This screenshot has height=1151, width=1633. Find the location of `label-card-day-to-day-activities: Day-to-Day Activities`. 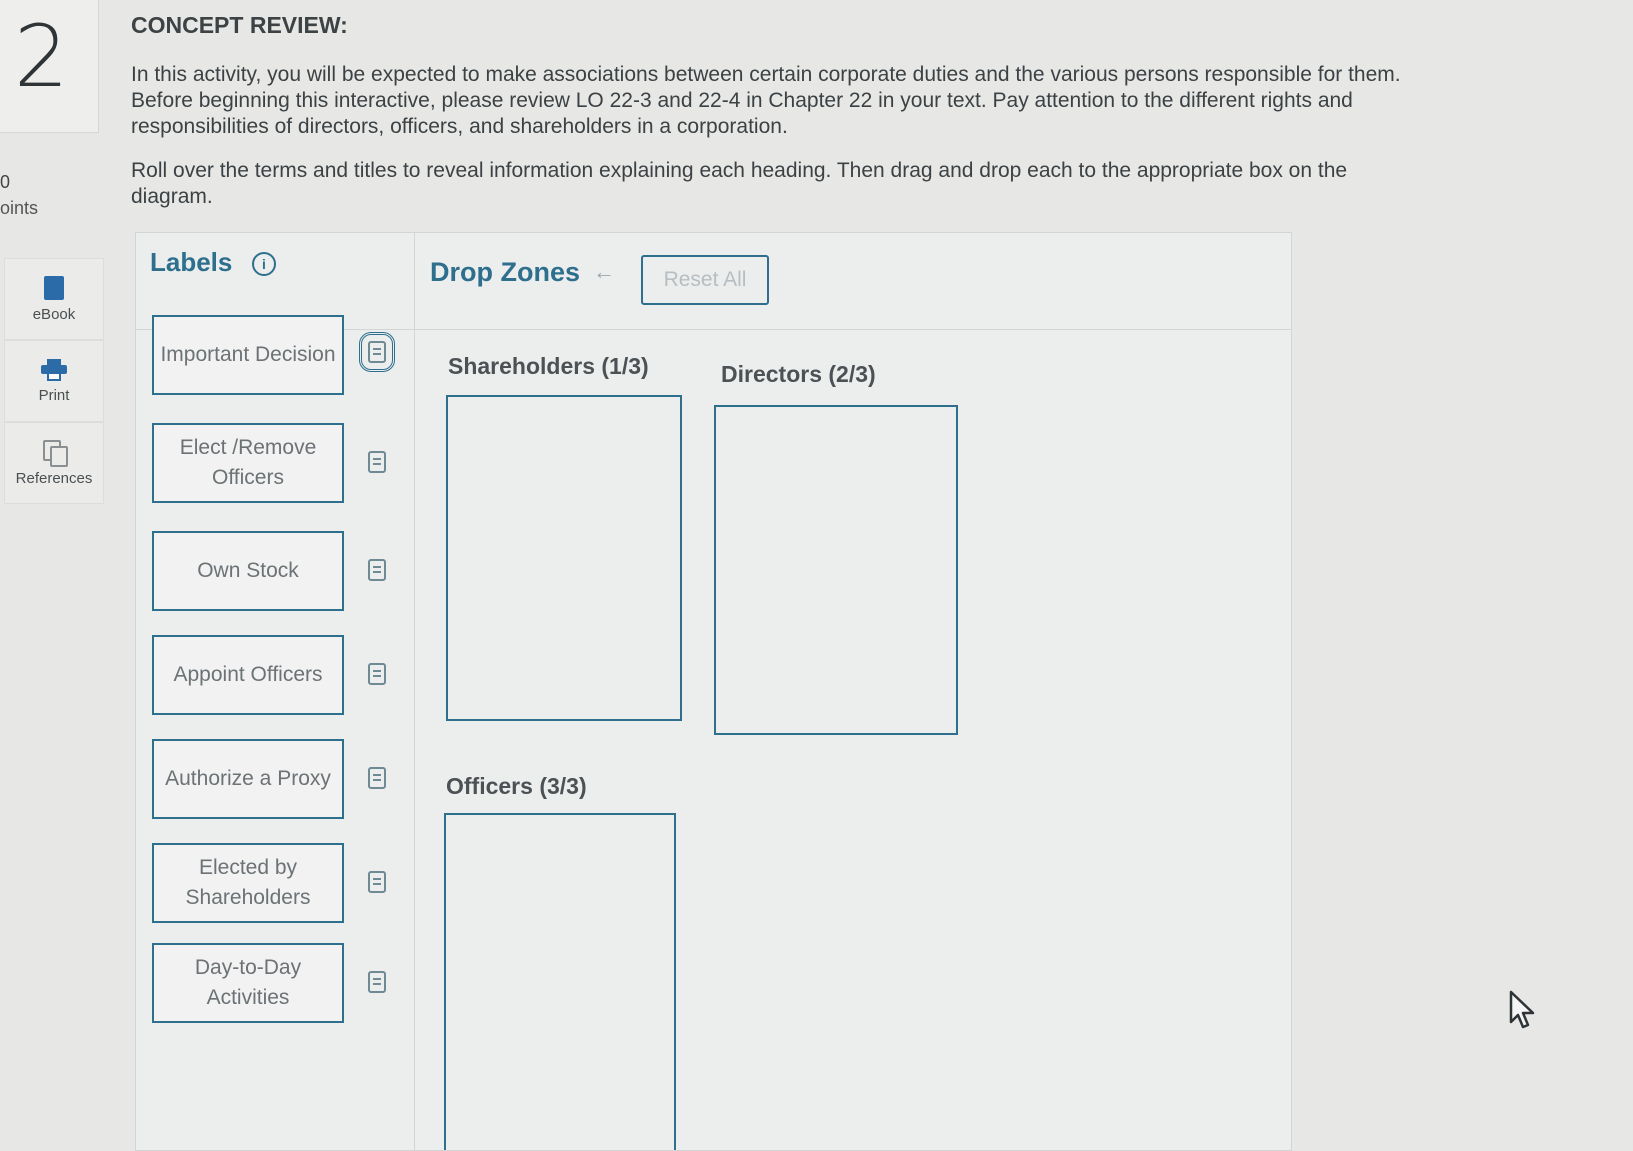

label-card-day-to-day-activities: Day-to-Day Activities is located at coordinates (248, 983).